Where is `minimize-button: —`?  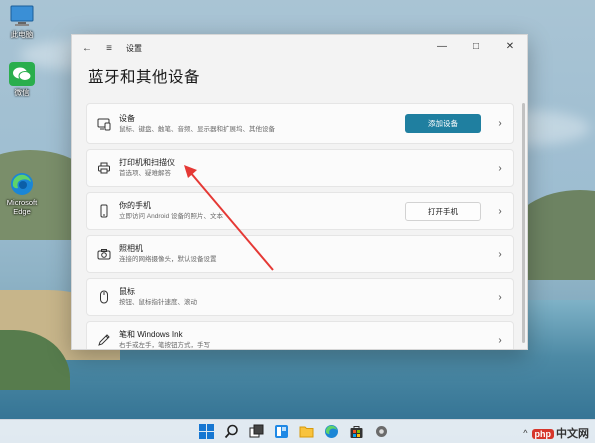 minimize-button: — is located at coordinates (442, 46).